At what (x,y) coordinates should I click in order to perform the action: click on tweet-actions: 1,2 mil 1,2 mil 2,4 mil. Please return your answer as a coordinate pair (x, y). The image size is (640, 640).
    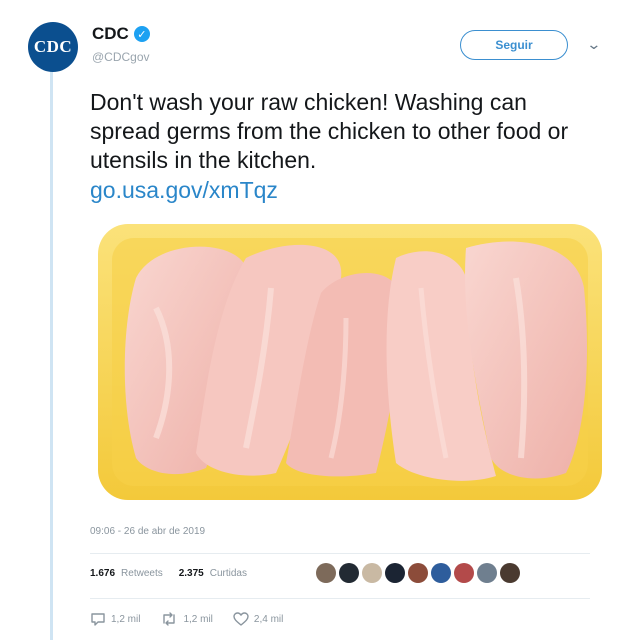
    Looking at the image, I should click on (186, 619).